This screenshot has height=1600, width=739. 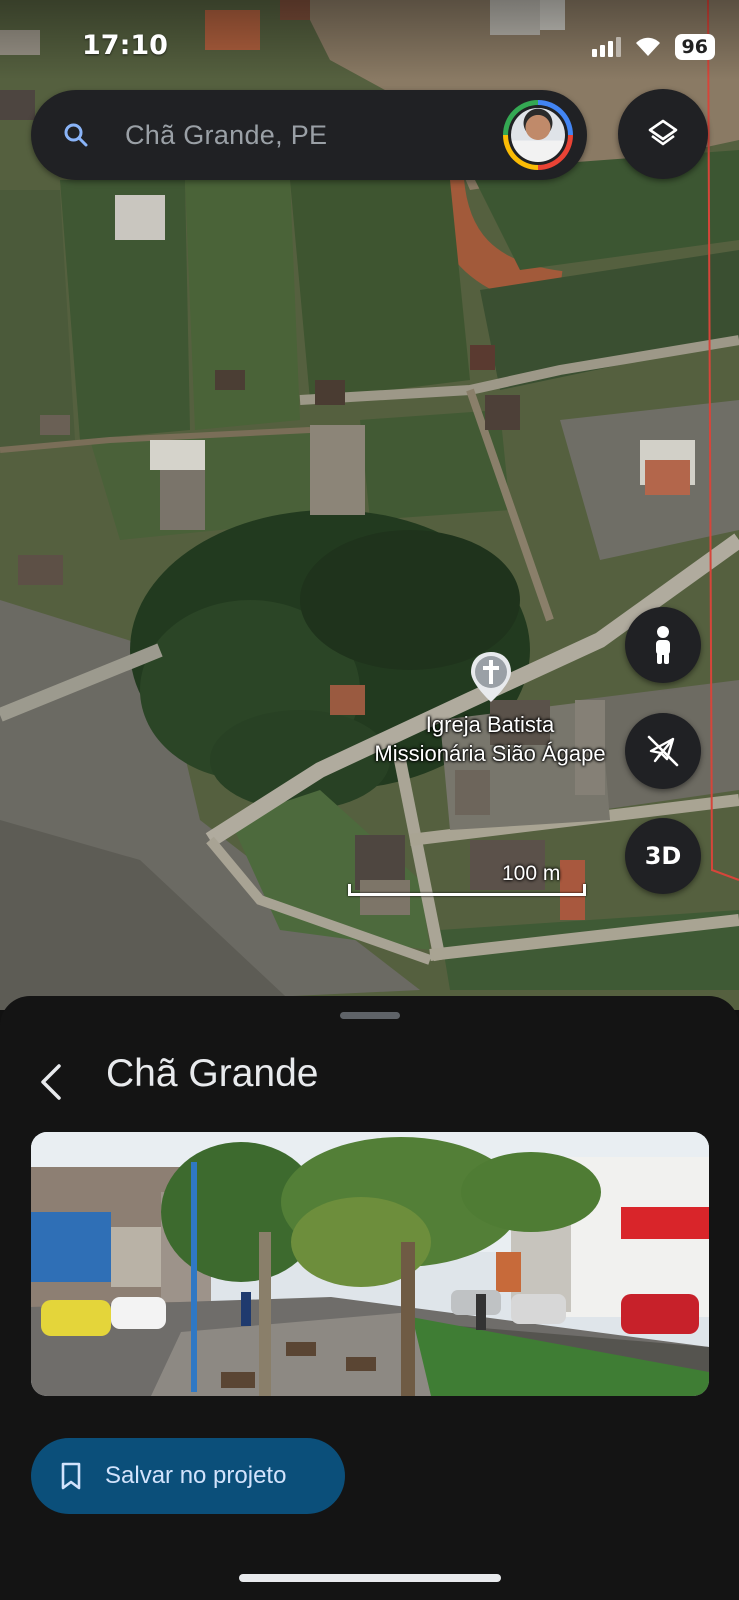 I want to click on bookmark-icon, so click(x=71, y=1476).